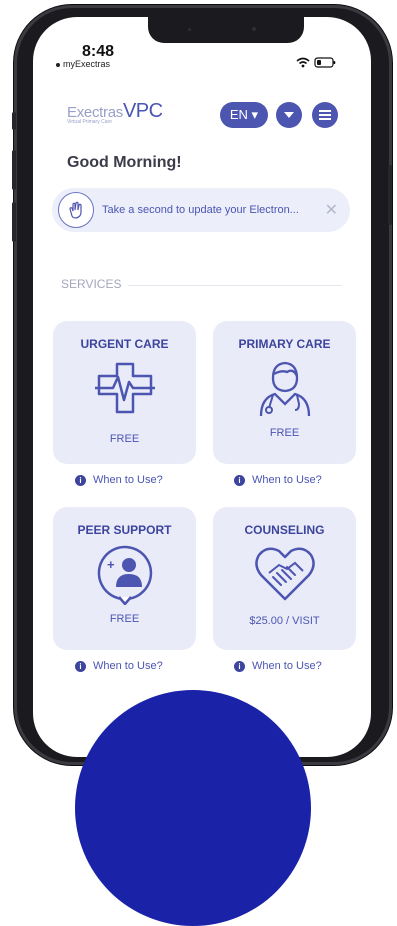  Describe the element at coordinates (142, 111) in the screenshot. I see `logo-vpc: VPC` at that location.